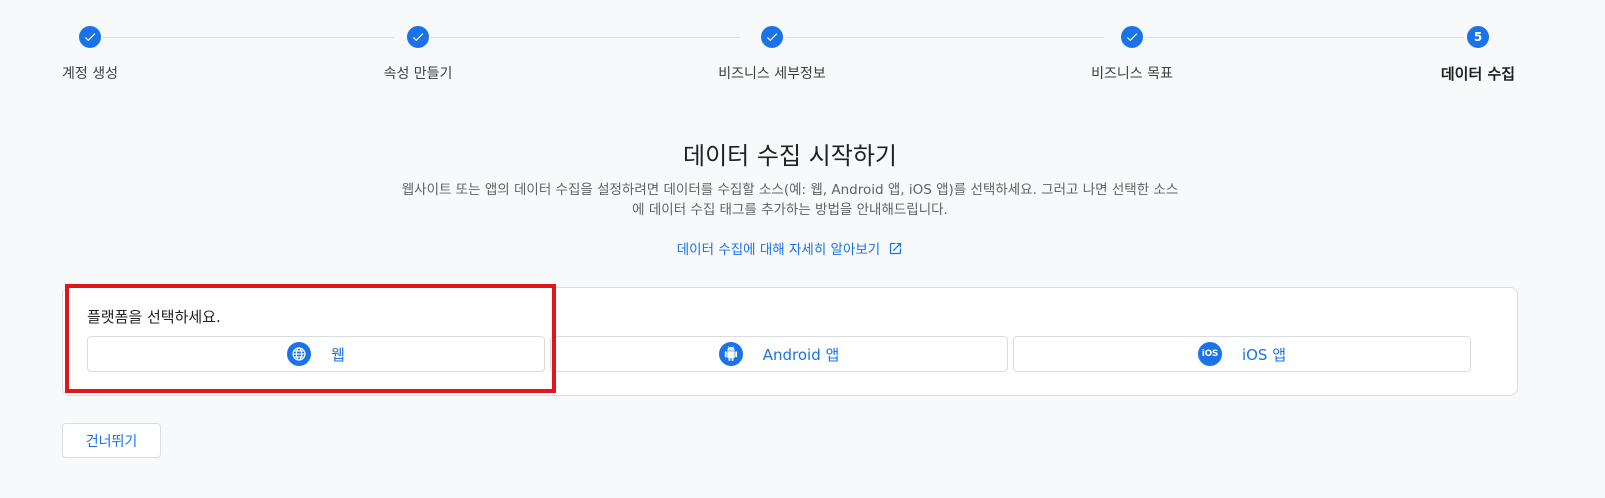 Image resolution: width=1605 pixels, height=498 pixels. I want to click on ios-icon-text: iOS, so click(1210, 354).